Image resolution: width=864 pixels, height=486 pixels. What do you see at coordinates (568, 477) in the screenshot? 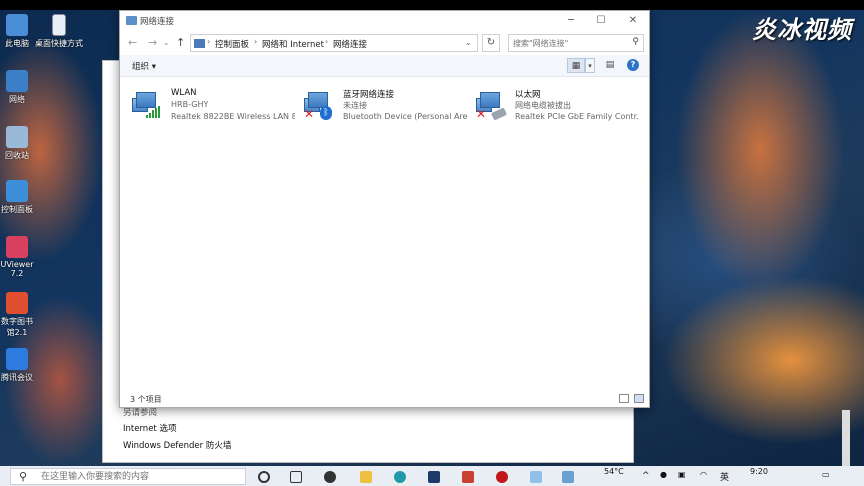
I see `app-icon` at bounding box center [568, 477].